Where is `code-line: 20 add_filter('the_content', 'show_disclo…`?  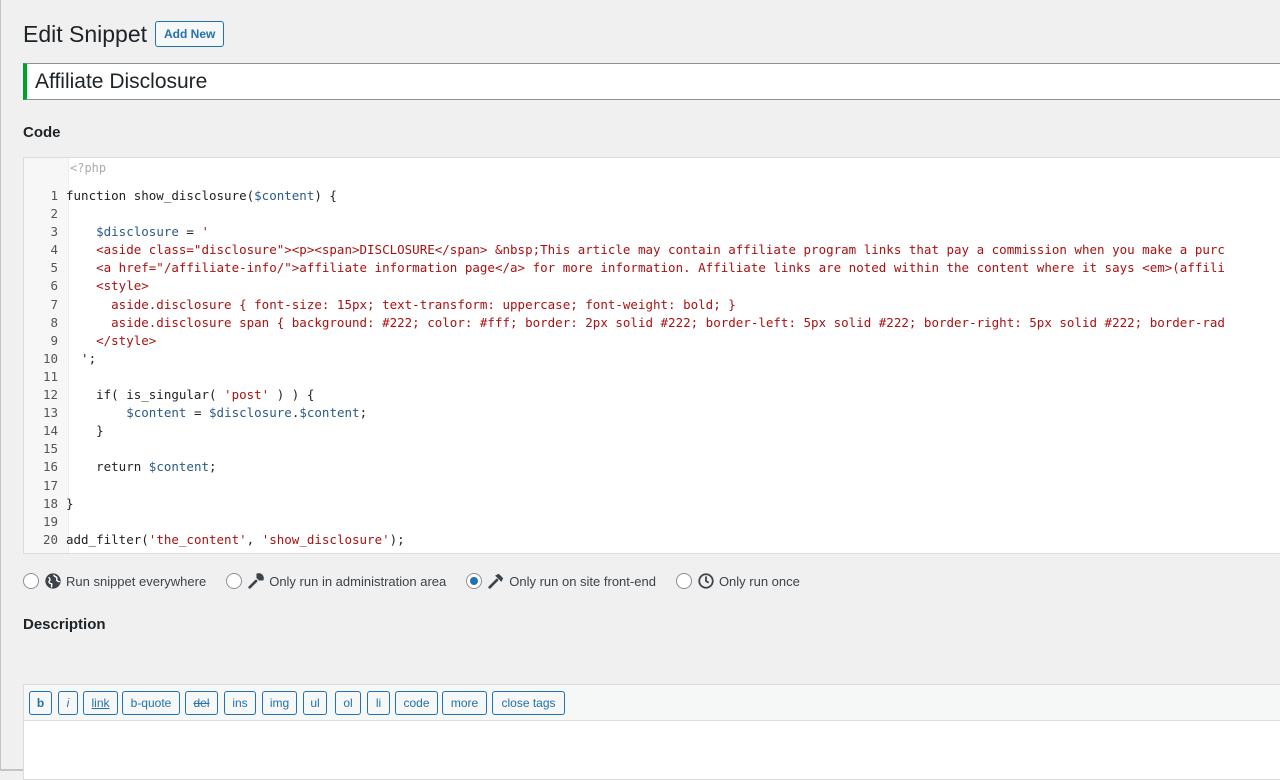 code-line: 20 add_filter('the_content', 'show_disclo… is located at coordinates (624, 540).